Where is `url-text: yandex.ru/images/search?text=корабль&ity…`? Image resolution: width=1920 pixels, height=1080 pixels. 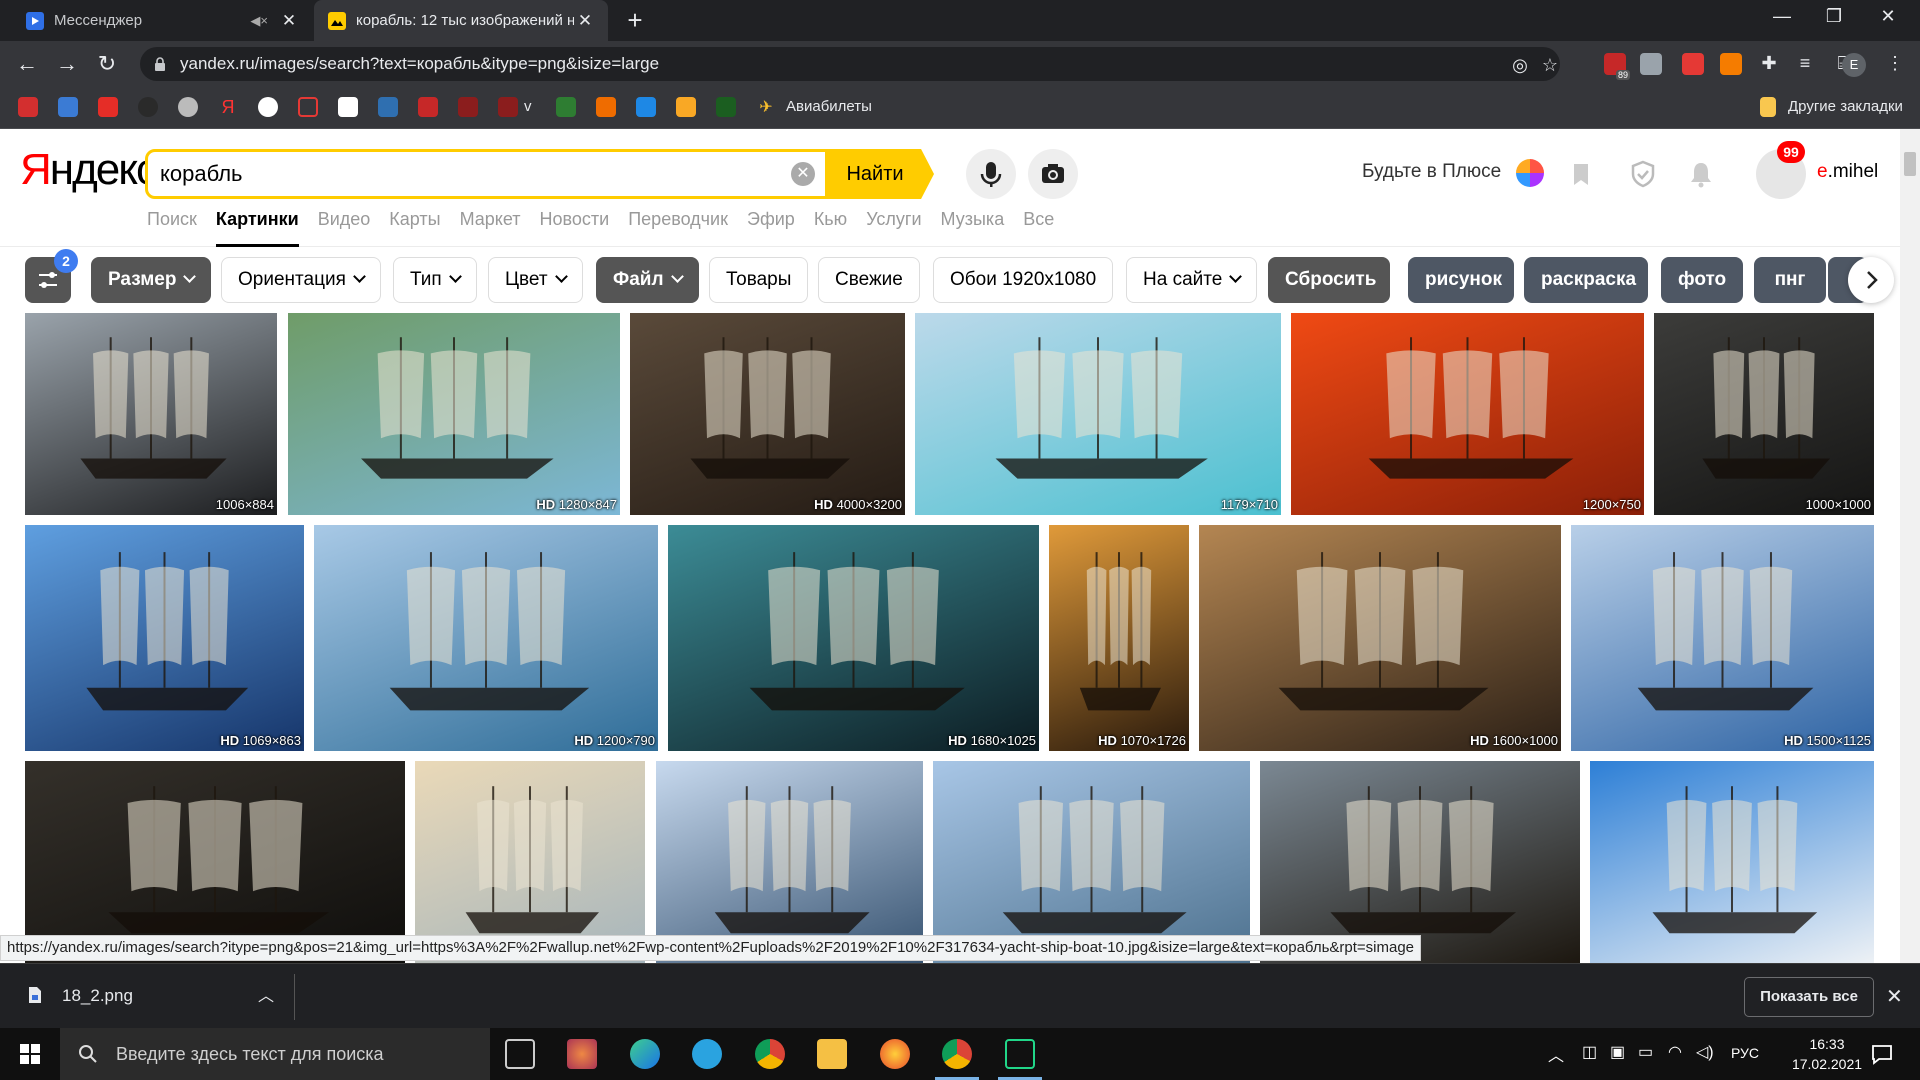 url-text: yandex.ru/images/search?text=корабль&ity… is located at coordinates (419, 64).